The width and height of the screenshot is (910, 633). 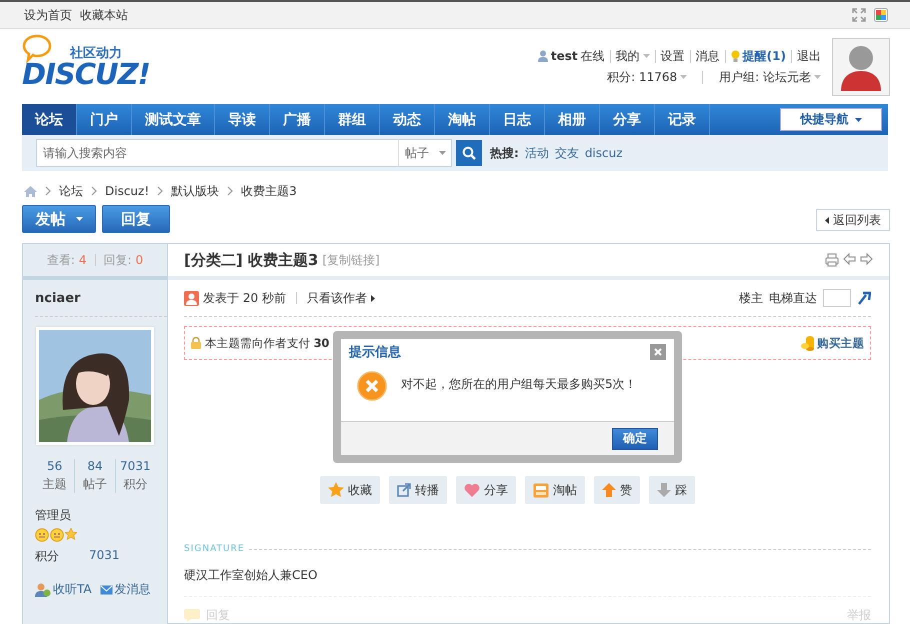 I want to click on print-icon, so click(x=832, y=260).